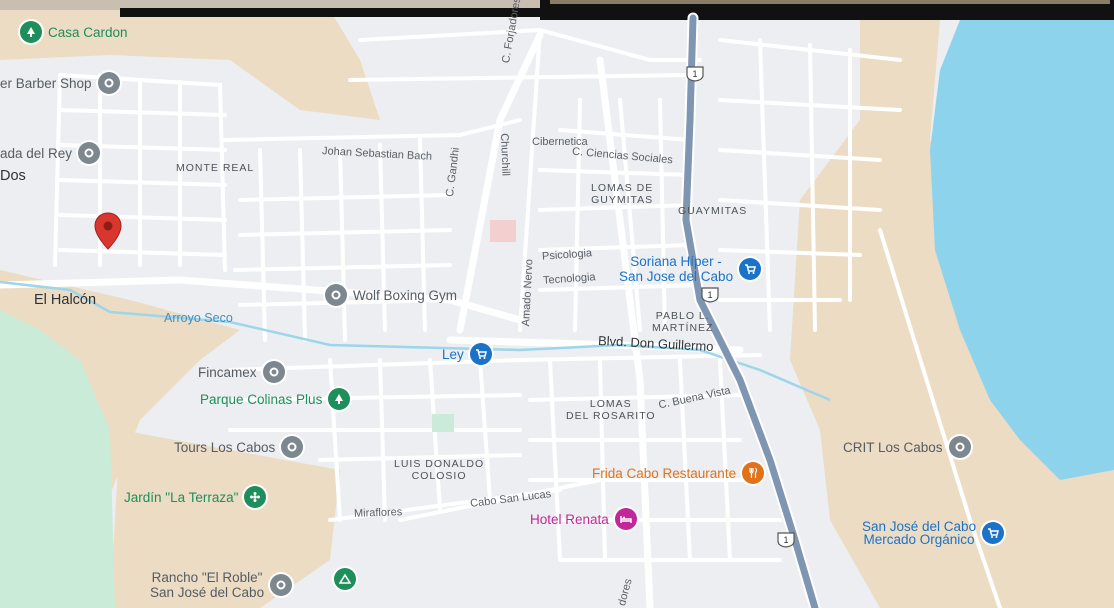  I want to click on poi-tours-los-cabos: Tours Los Cabos, so click(239, 447).